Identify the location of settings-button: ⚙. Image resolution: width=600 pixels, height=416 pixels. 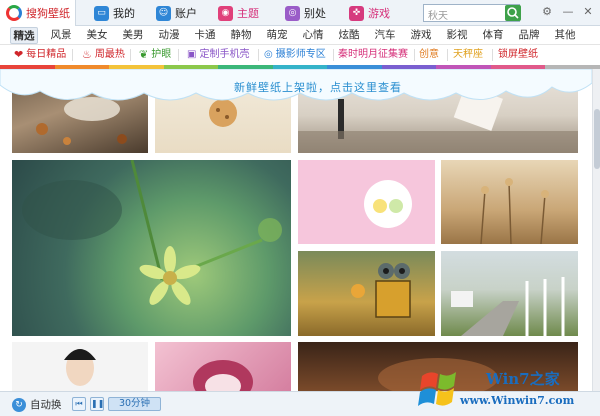
(547, 12).